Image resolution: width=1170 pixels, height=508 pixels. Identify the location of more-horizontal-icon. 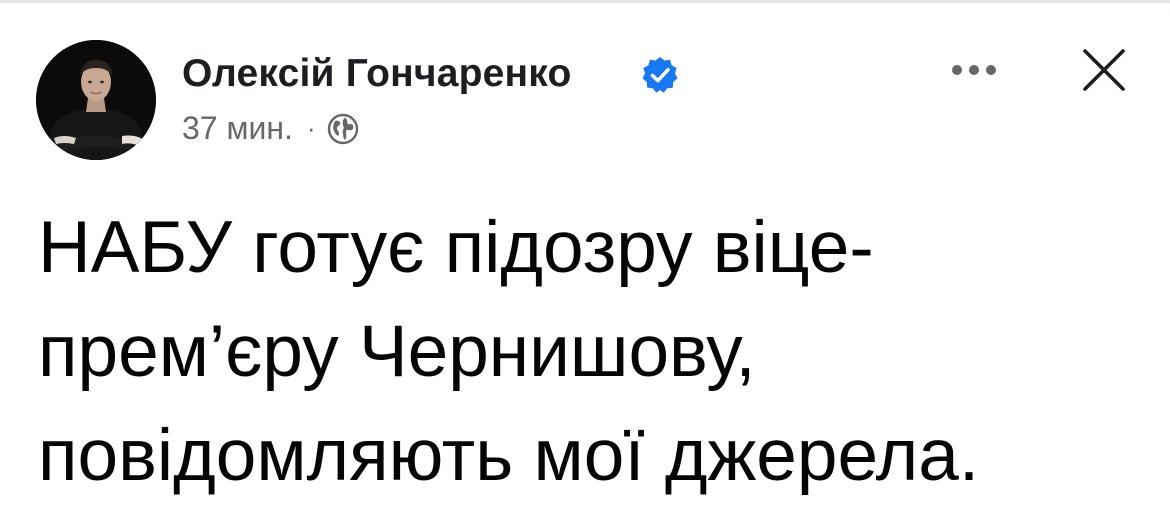
(974, 70).